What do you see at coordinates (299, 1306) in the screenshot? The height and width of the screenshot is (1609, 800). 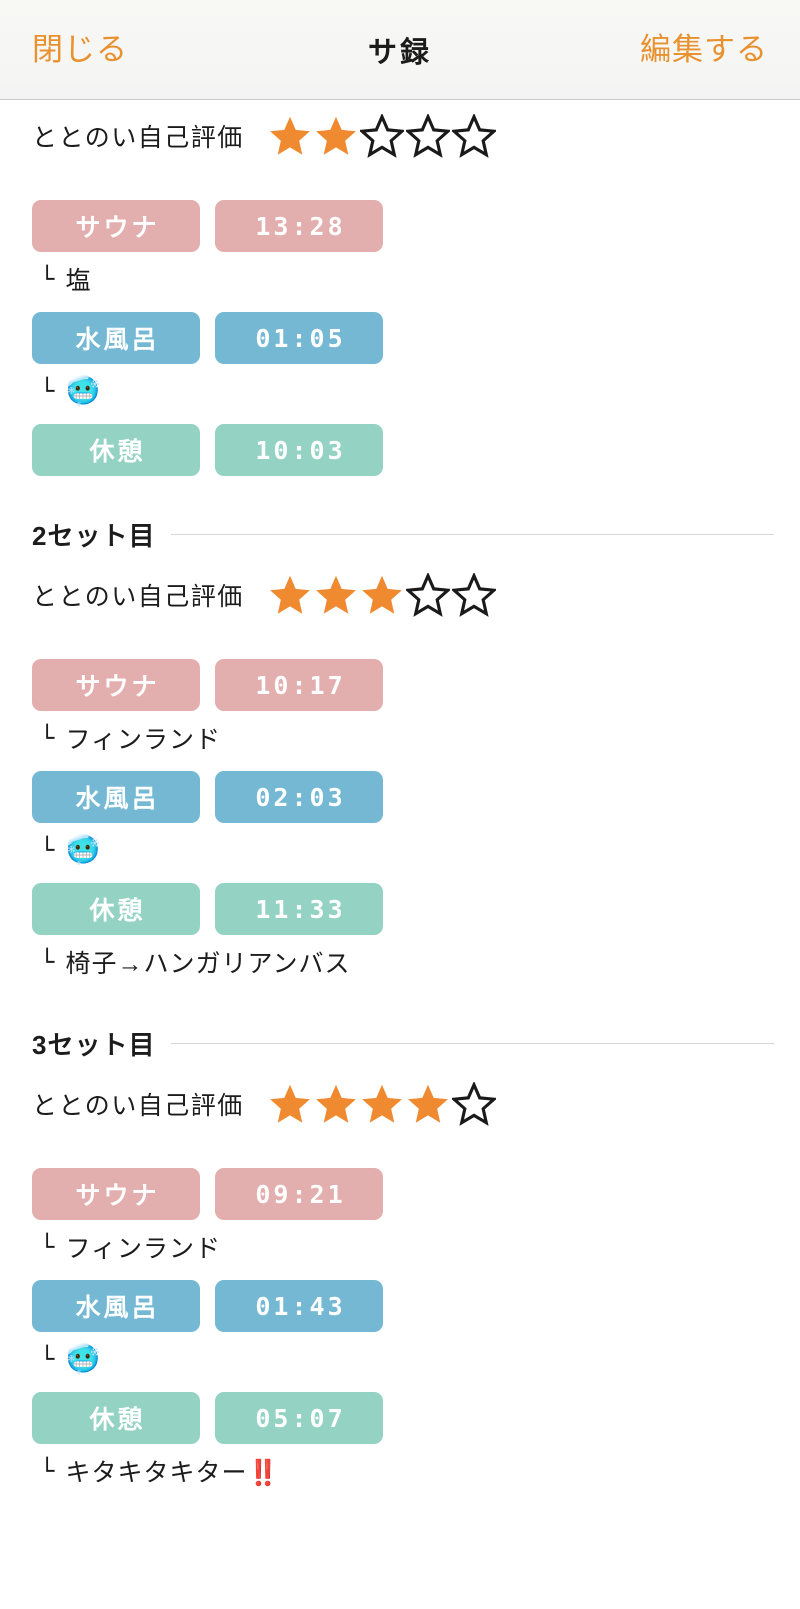 I see `step-time-chip: 01:43` at bounding box center [299, 1306].